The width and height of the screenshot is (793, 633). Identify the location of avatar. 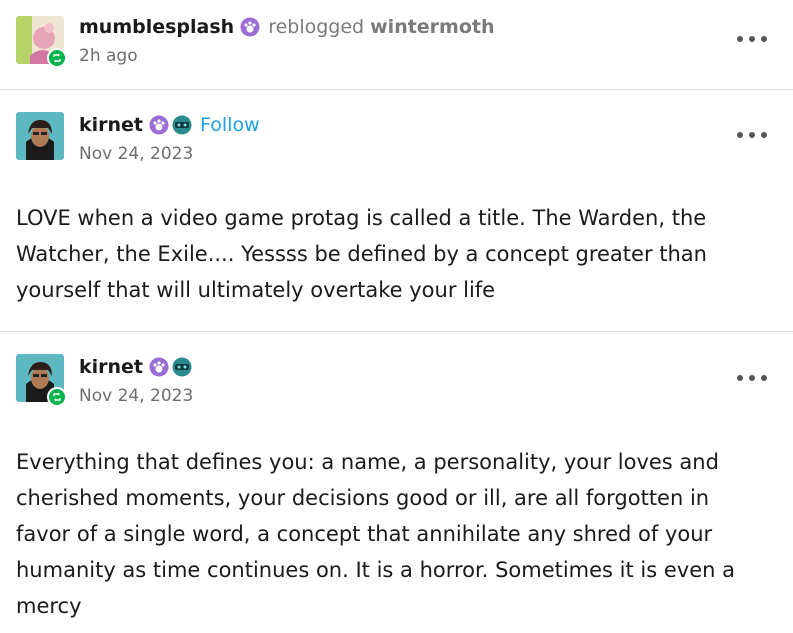
(40, 136).